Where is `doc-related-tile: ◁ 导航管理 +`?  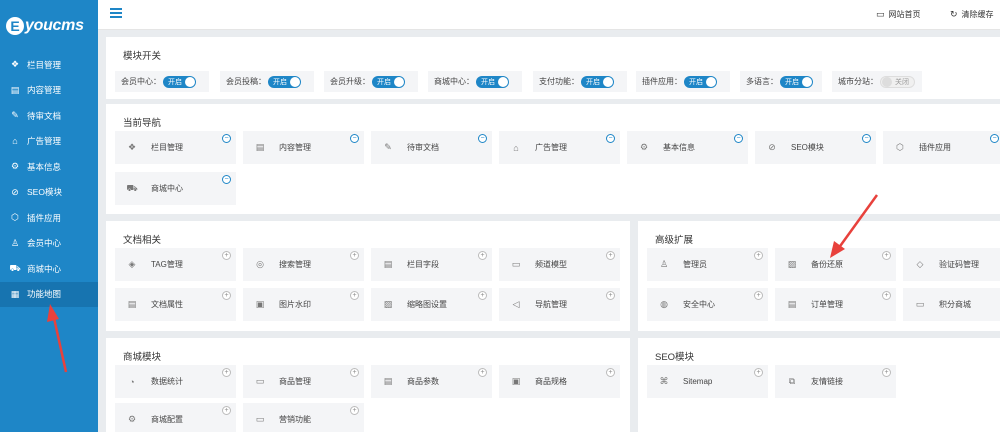 doc-related-tile: ◁ 导航管理 + is located at coordinates (559, 304).